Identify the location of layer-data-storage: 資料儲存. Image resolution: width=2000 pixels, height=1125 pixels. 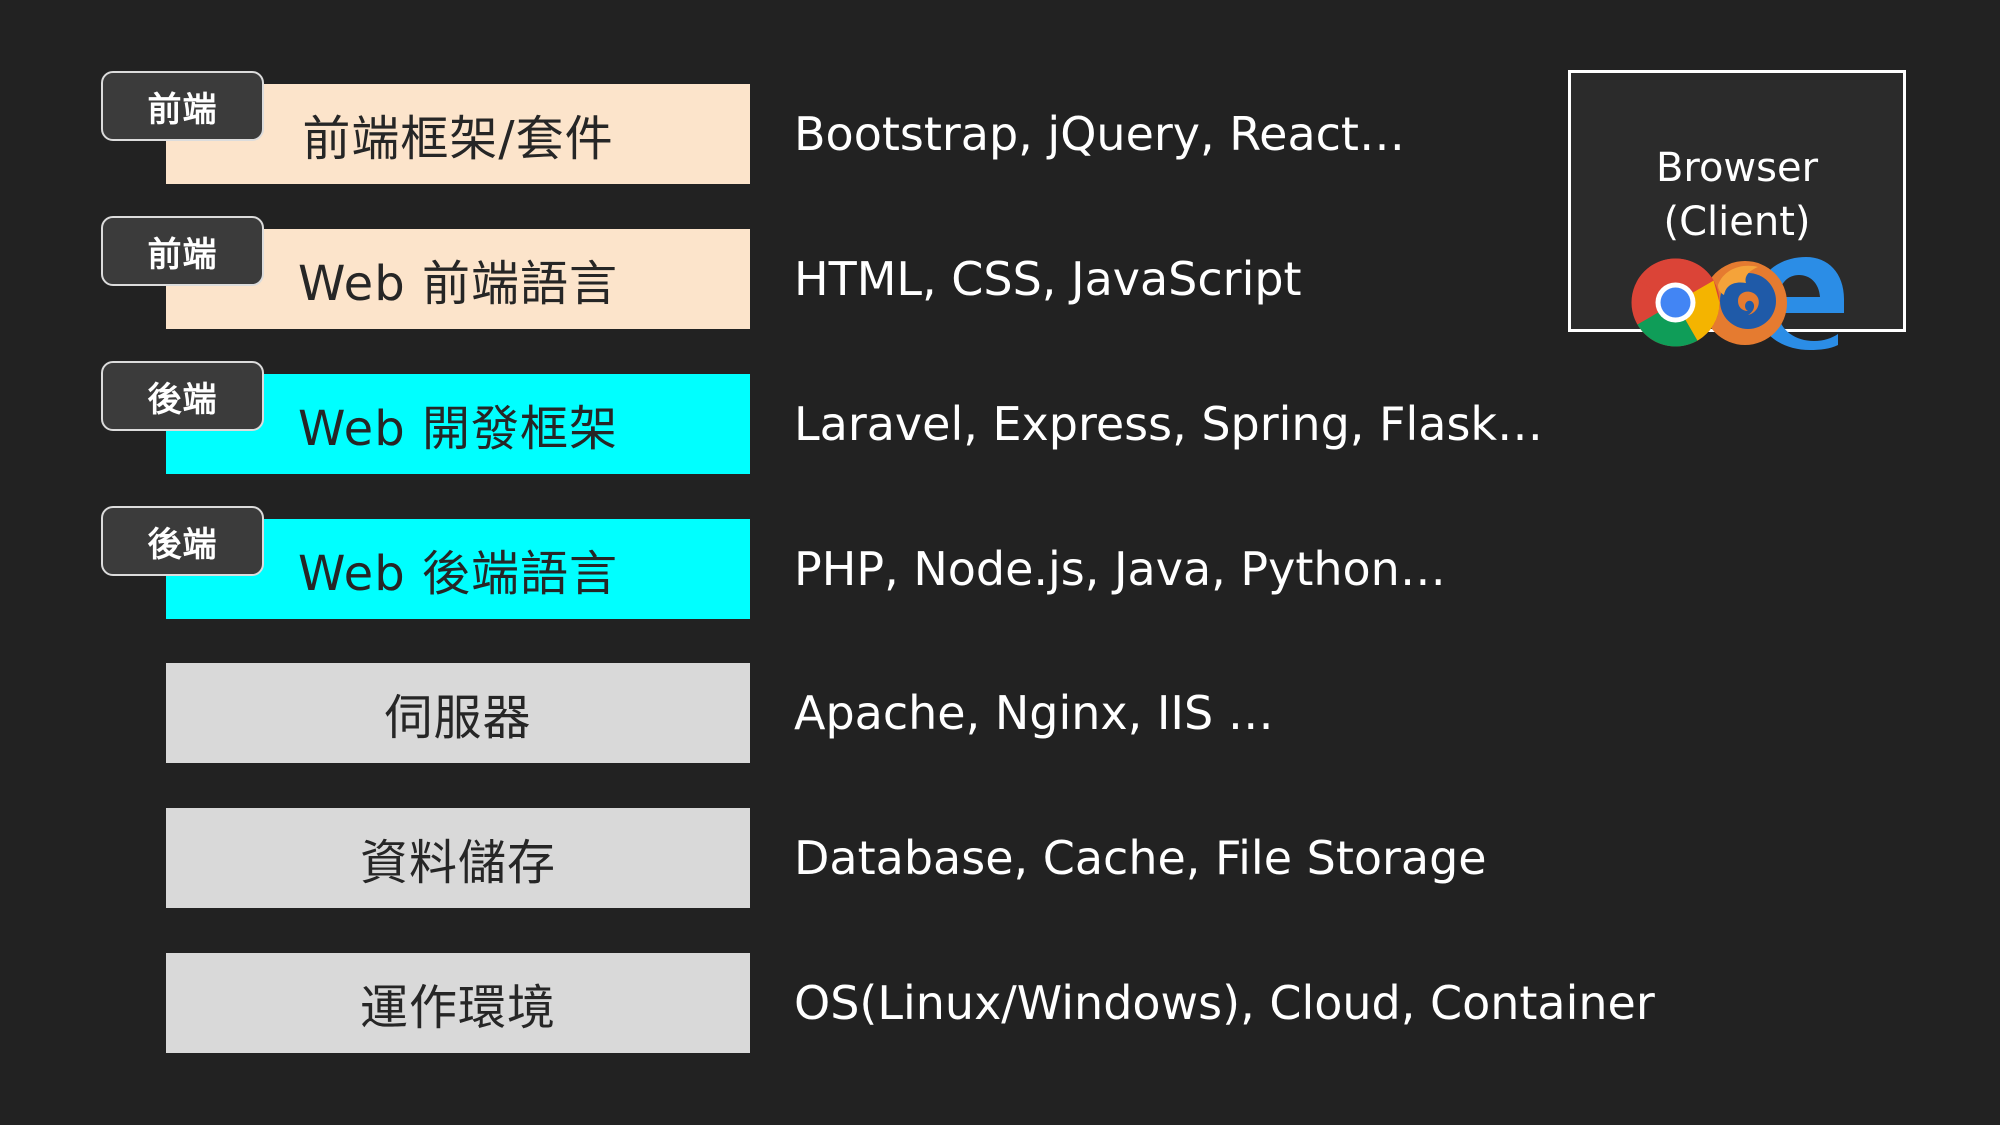
(458, 858).